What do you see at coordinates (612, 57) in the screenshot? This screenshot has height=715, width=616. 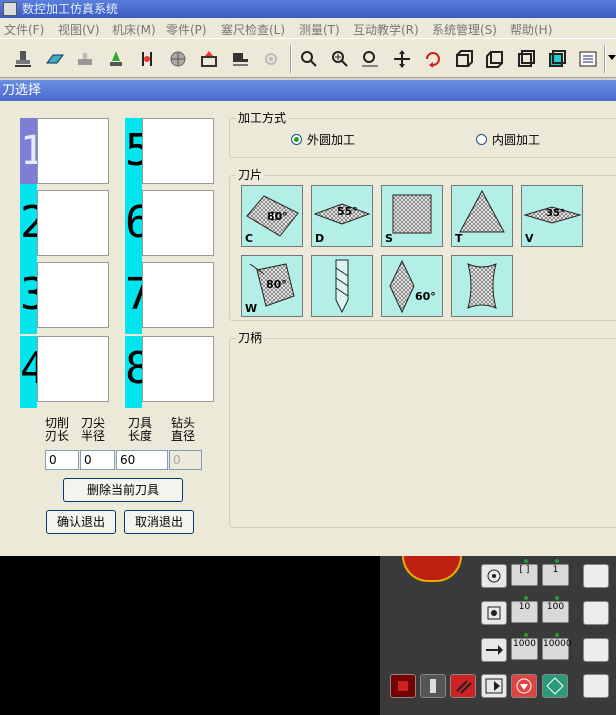 I see `more-arrow-icon` at bounding box center [612, 57].